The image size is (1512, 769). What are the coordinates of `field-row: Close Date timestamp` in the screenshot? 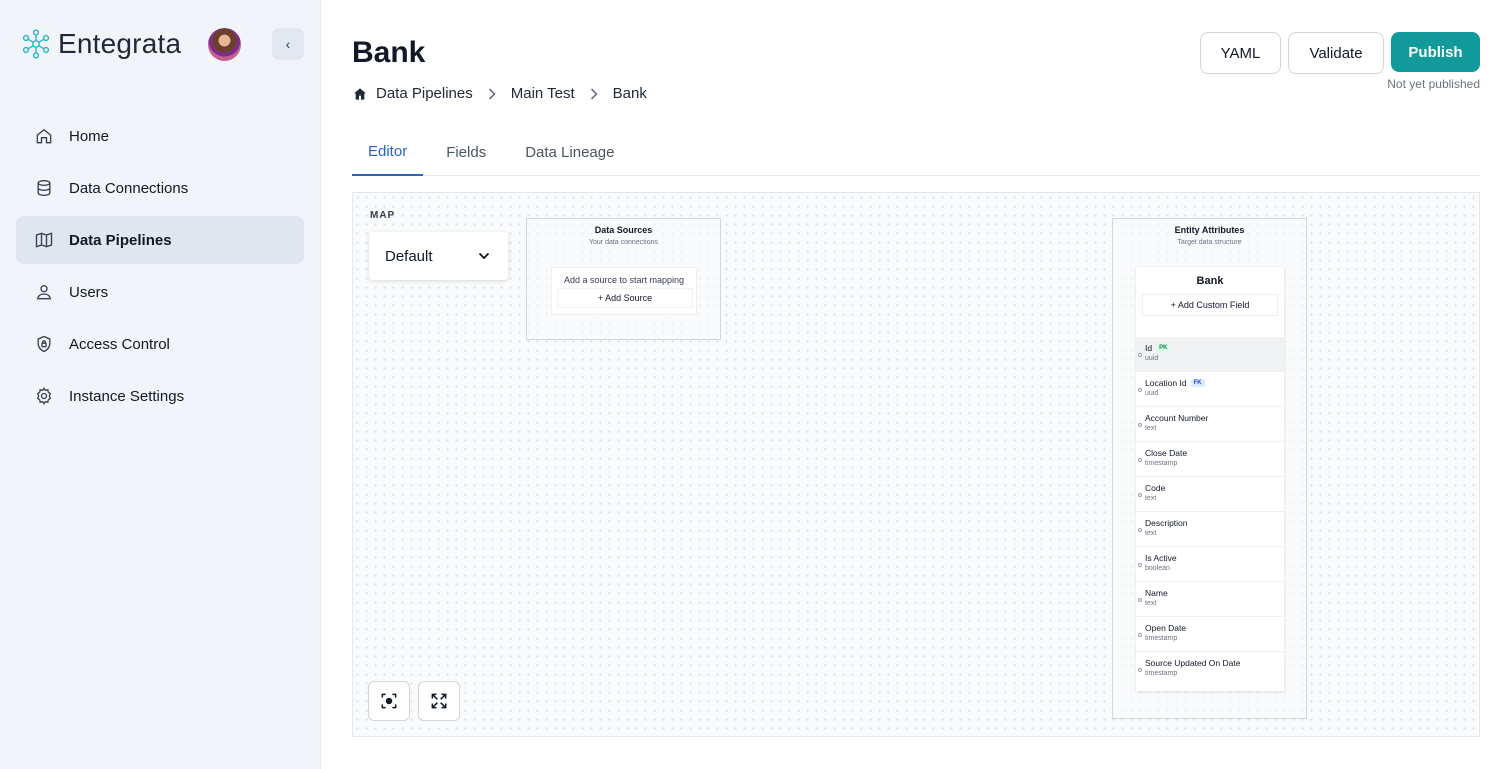 It's located at (1210, 459).